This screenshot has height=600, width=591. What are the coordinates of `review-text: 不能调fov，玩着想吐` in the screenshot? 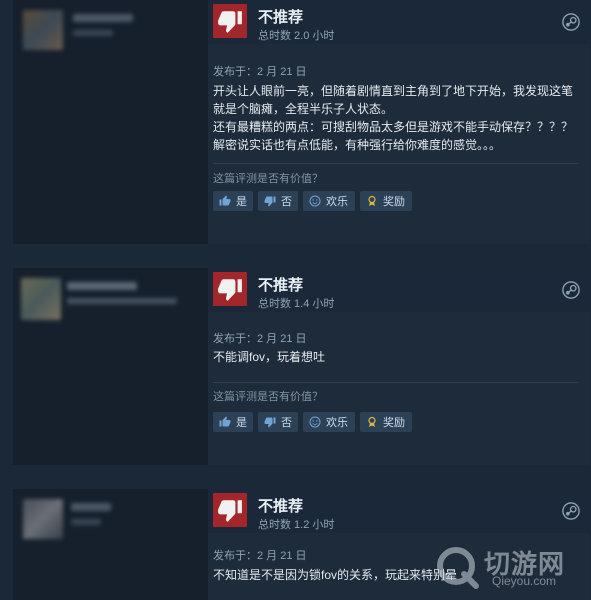 It's located at (395, 357).